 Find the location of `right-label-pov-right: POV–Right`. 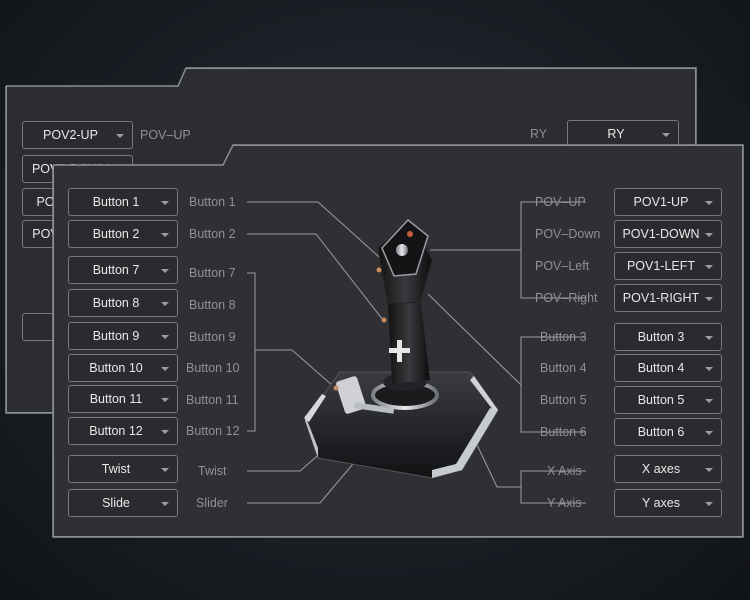

right-label-pov-right: POV–Right is located at coordinates (566, 298).